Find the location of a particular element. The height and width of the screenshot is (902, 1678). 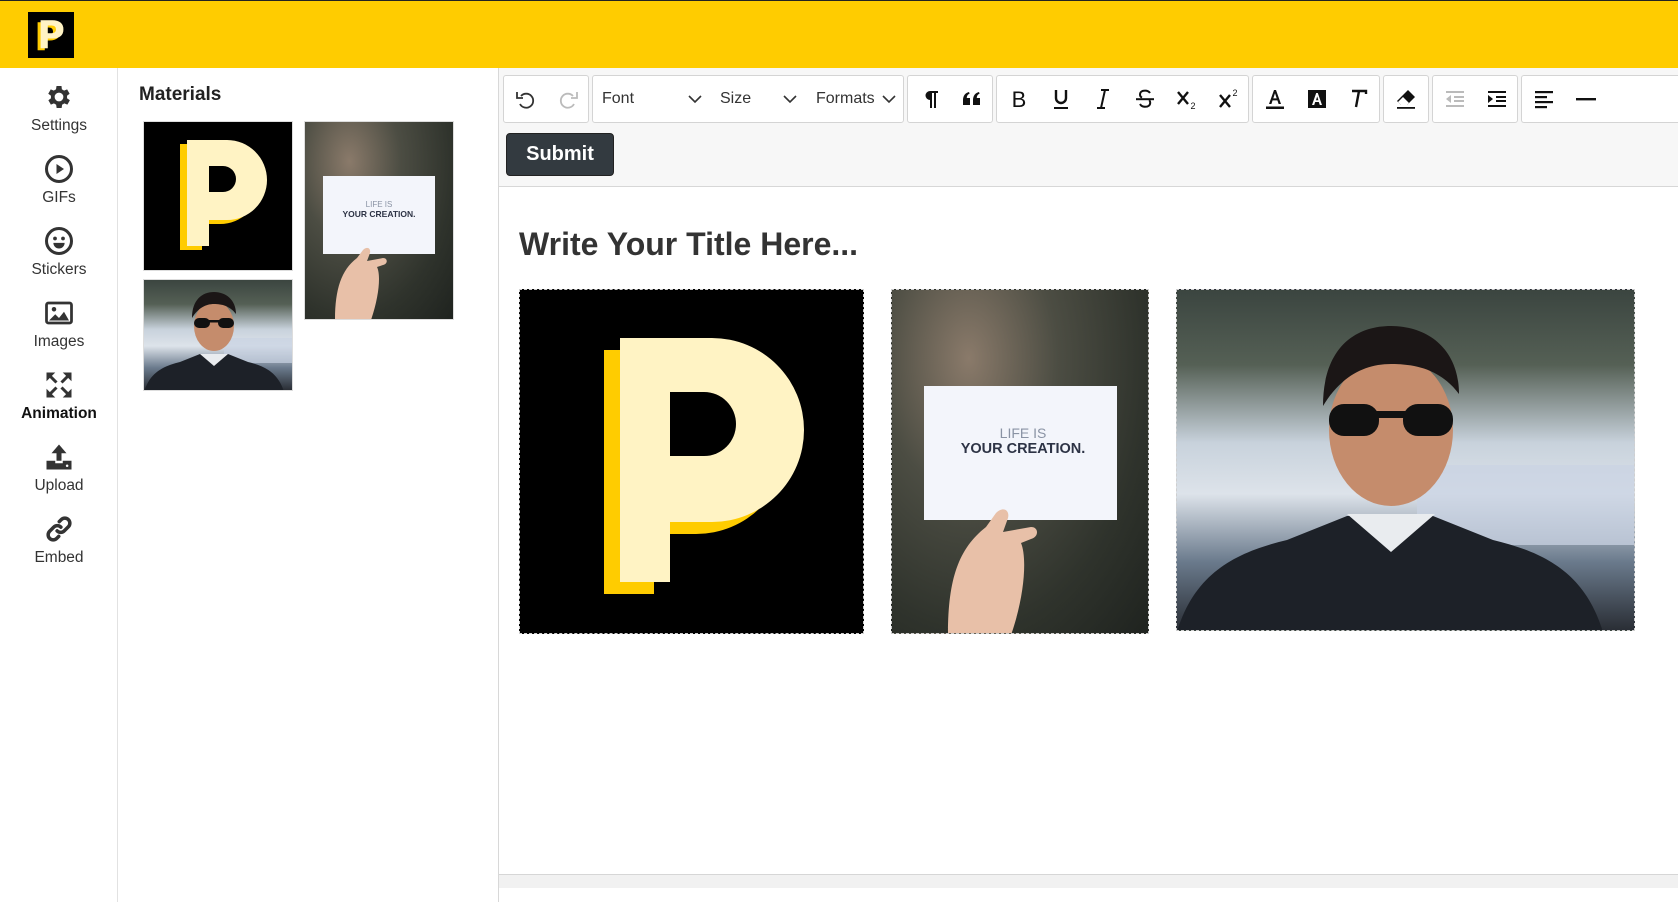

sidebar-item-label: Embed is located at coordinates (59, 557).